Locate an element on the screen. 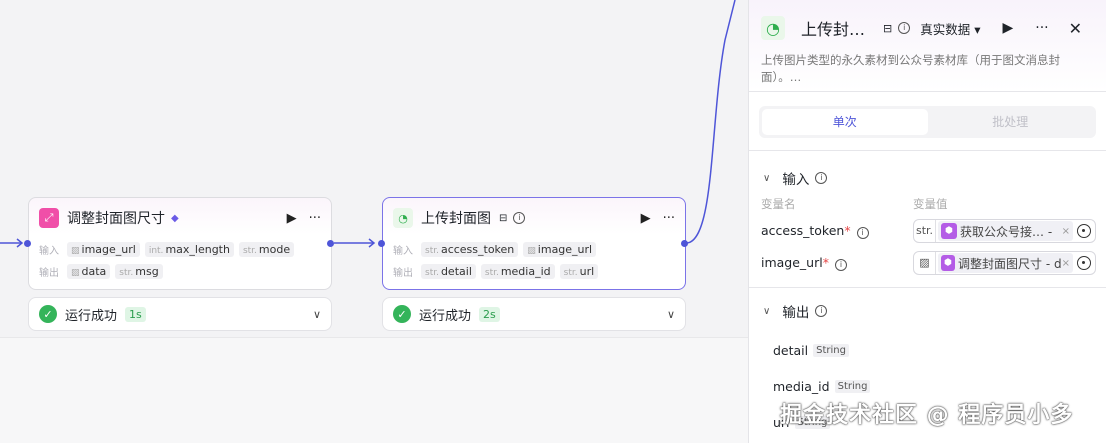 The width and height of the screenshot is (1106, 443). param-tag: int. max_length is located at coordinates (189, 249).